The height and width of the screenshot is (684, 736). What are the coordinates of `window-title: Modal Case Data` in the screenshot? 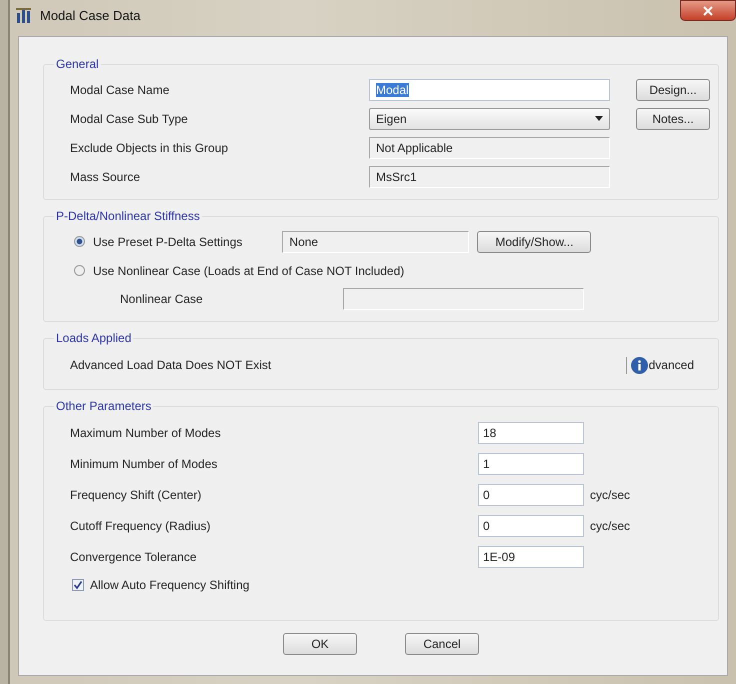 It's located at (90, 15).